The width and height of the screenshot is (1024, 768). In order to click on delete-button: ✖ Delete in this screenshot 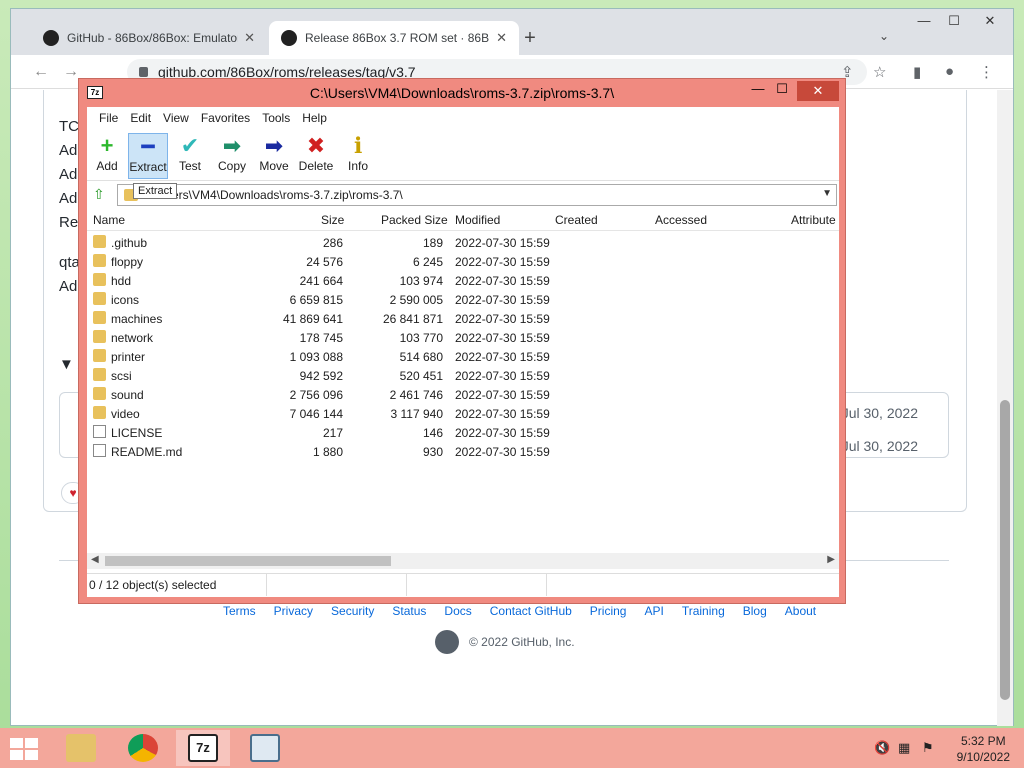, I will do `click(316, 156)`.